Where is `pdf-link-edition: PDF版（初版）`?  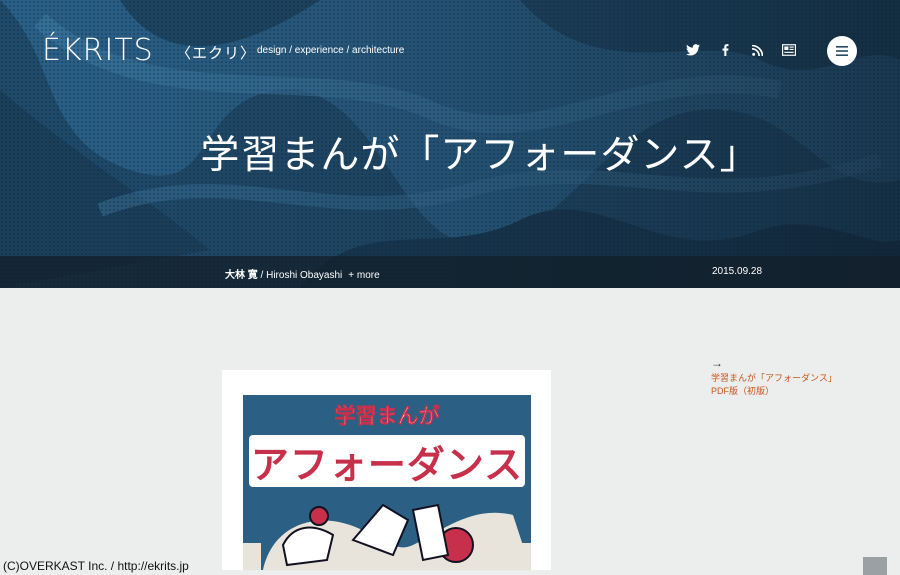 pdf-link-edition: PDF版（初版） is located at coordinates (774, 391).